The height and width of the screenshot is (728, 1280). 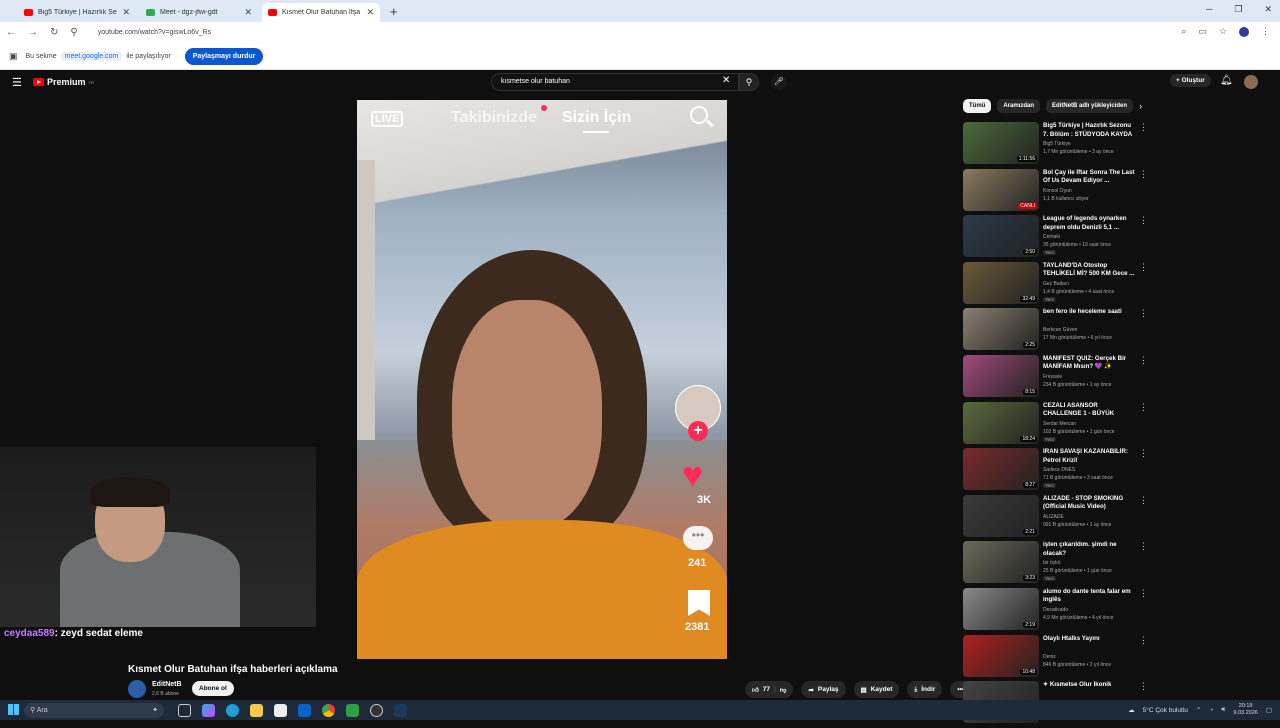 What do you see at coordinates (1269, 710) in the screenshot?
I see `notification-icon: ▢` at bounding box center [1269, 710].